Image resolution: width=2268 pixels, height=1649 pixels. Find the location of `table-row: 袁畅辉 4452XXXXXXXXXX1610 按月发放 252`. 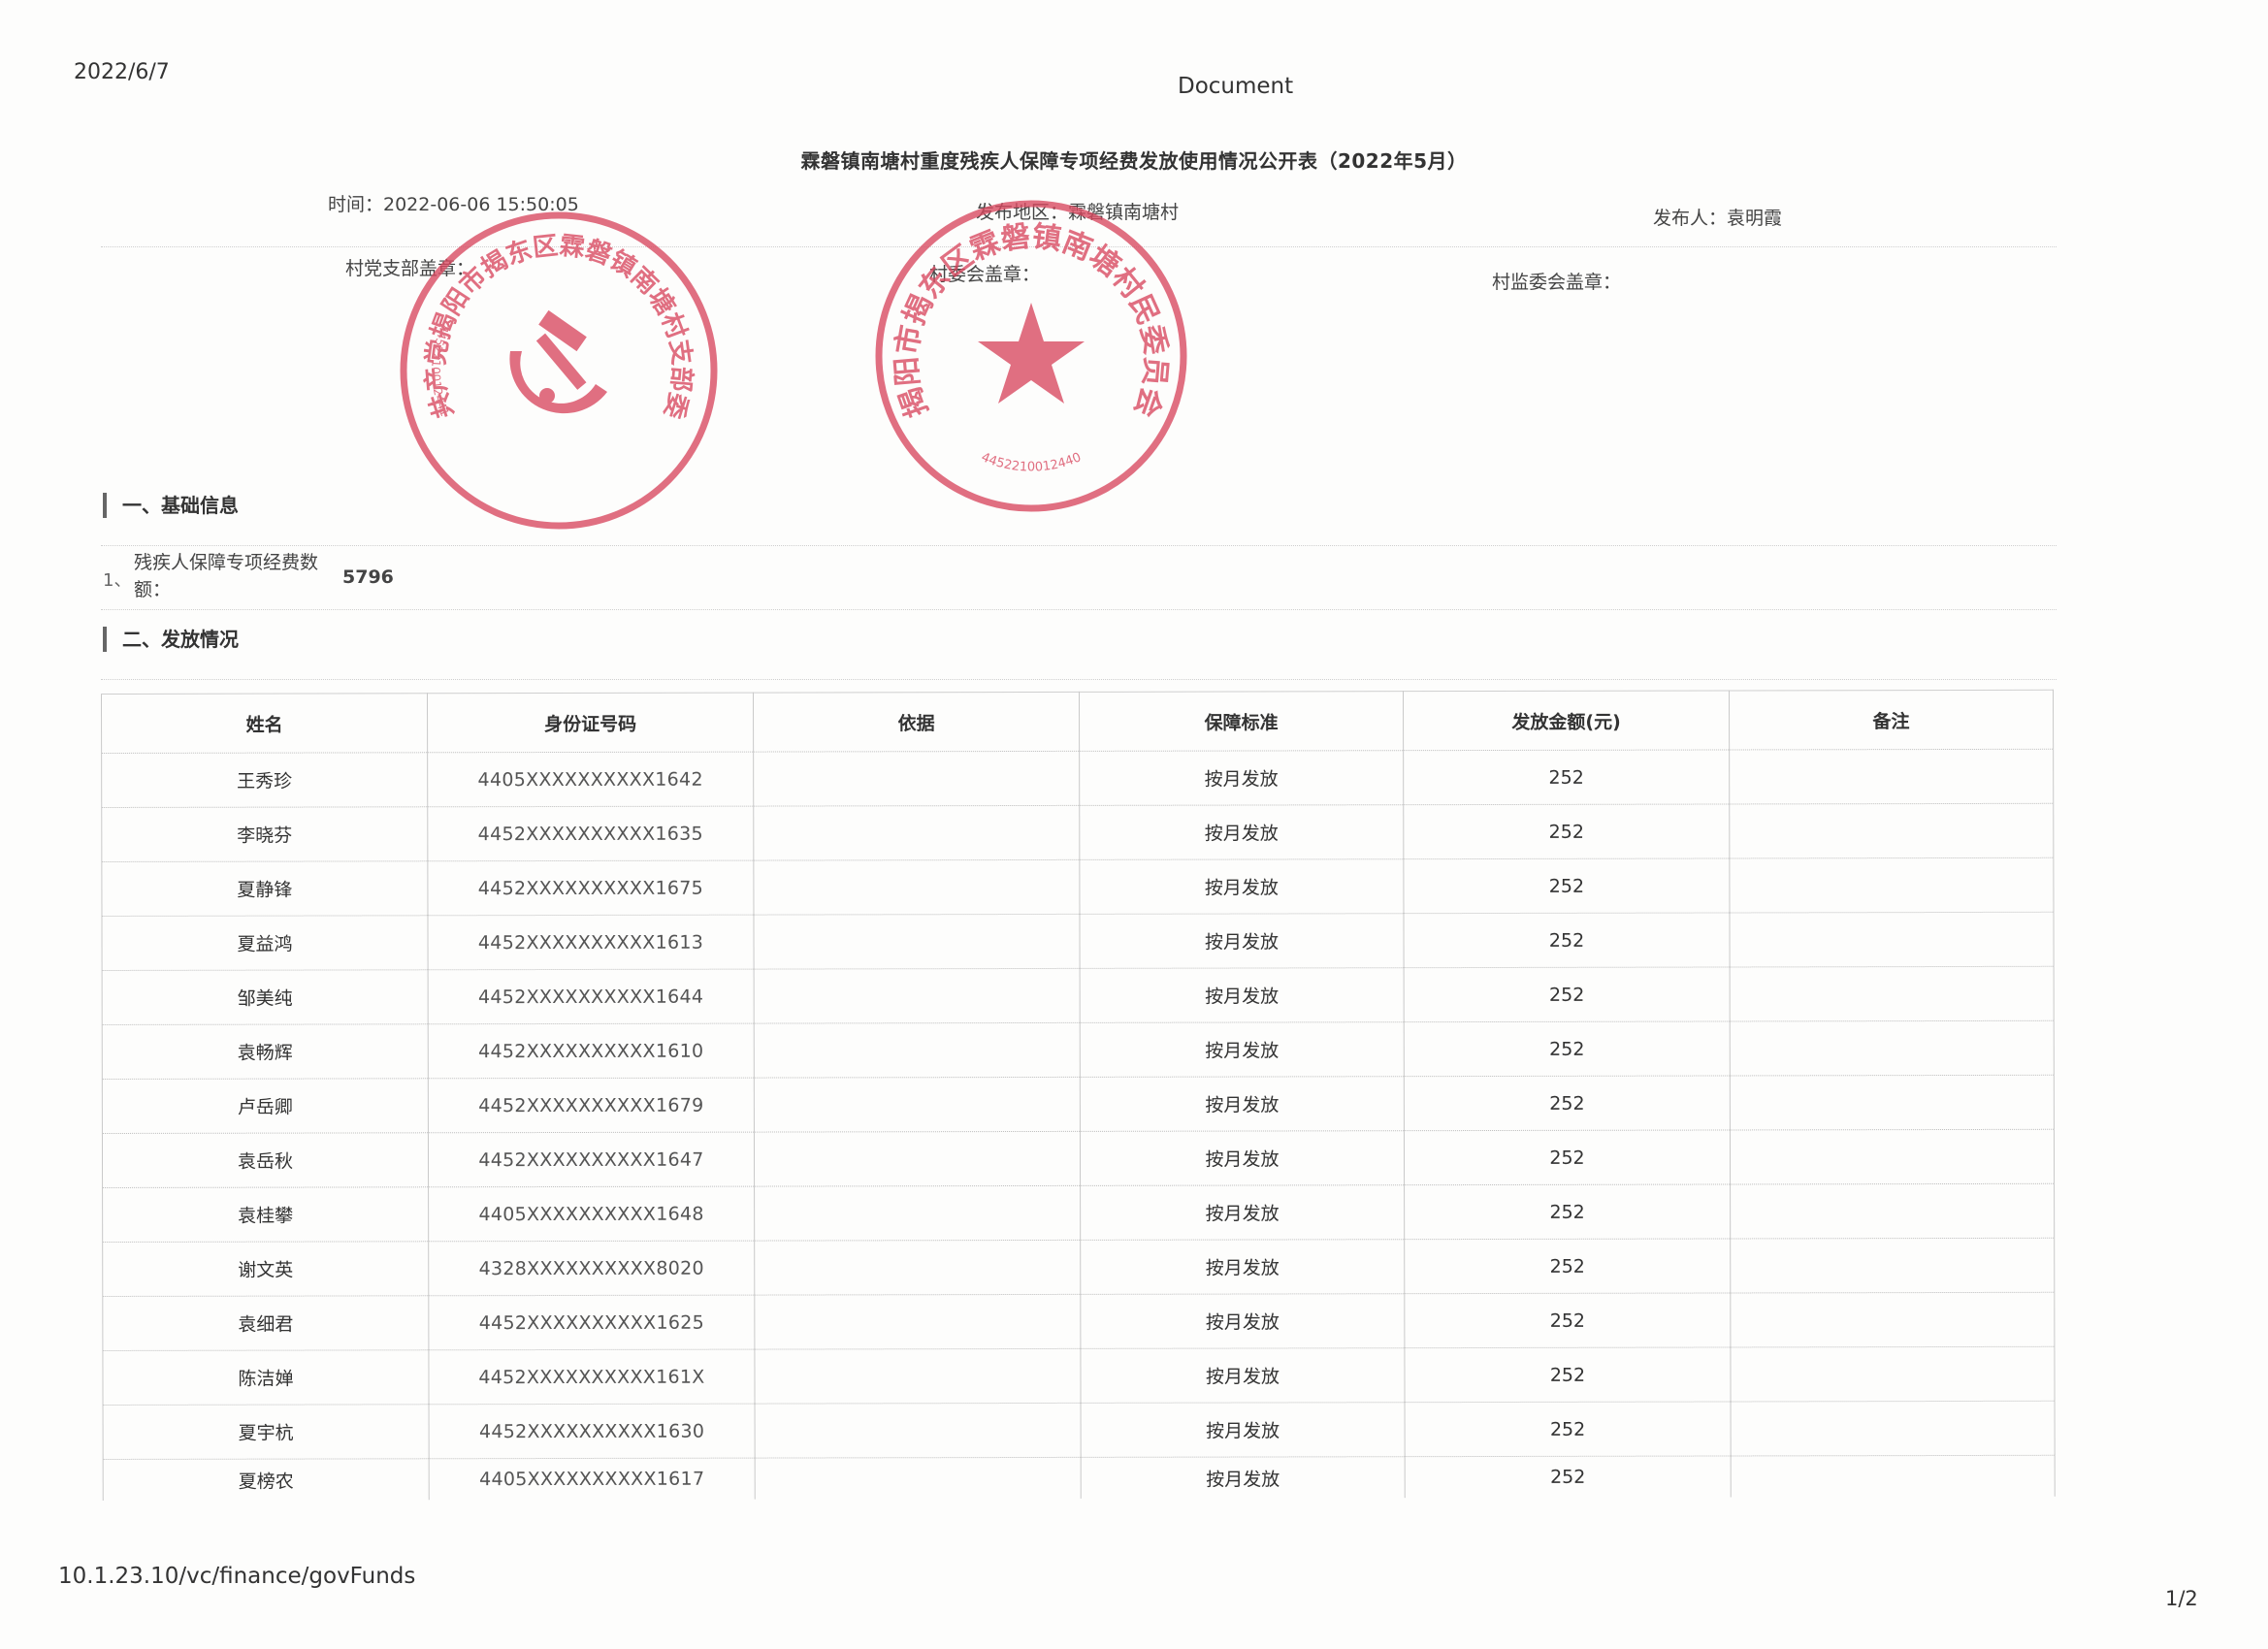

table-row: 袁畅辉 4452XXXXXXXXXX1610 按月发放 252 is located at coordinates (1078, 1050).